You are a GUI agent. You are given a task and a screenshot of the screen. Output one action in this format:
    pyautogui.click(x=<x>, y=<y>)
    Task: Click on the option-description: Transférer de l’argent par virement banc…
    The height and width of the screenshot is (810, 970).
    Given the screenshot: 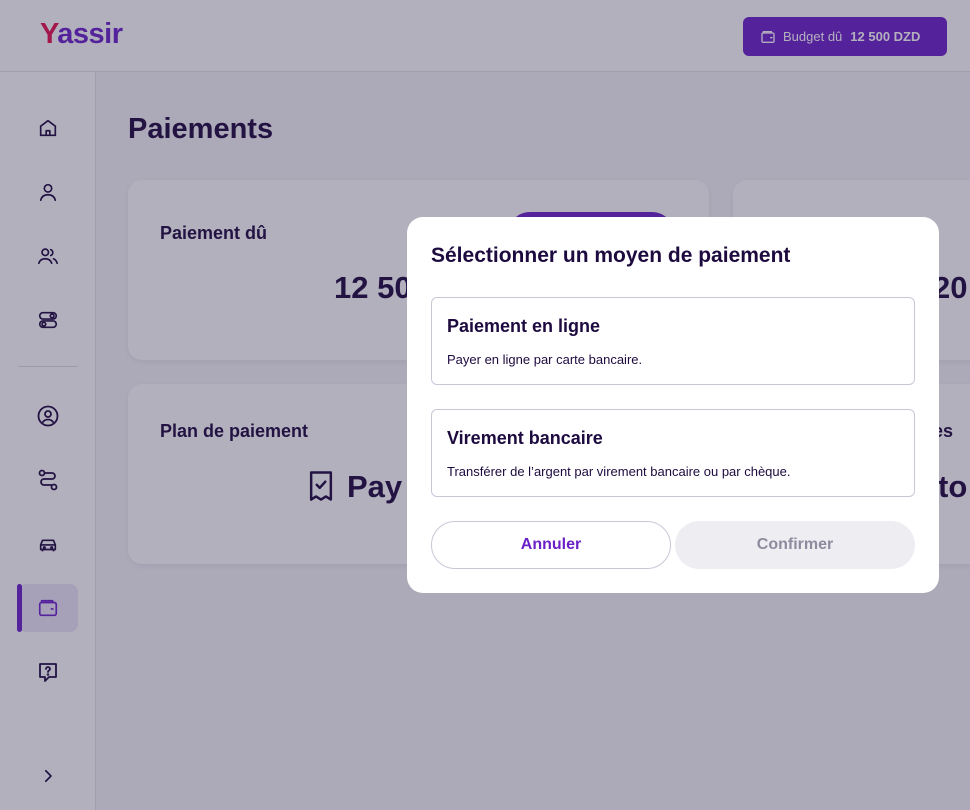 What is the action you would take?
    pyautogui.click(x=619, y=471)
    